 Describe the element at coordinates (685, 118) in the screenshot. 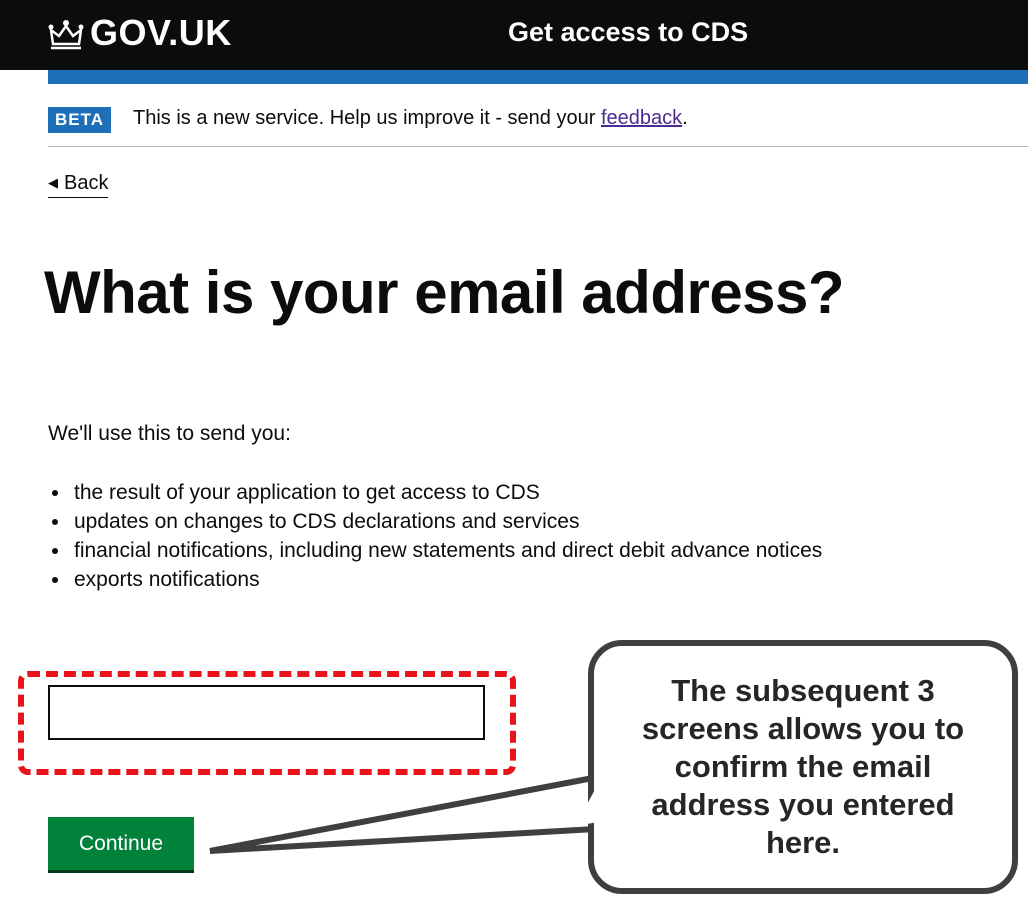

I see `phase-banner-text-after: .` at that location.